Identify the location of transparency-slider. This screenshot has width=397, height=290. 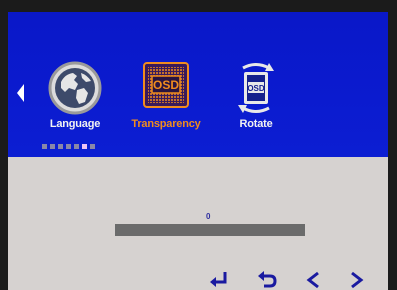
(210, 230).